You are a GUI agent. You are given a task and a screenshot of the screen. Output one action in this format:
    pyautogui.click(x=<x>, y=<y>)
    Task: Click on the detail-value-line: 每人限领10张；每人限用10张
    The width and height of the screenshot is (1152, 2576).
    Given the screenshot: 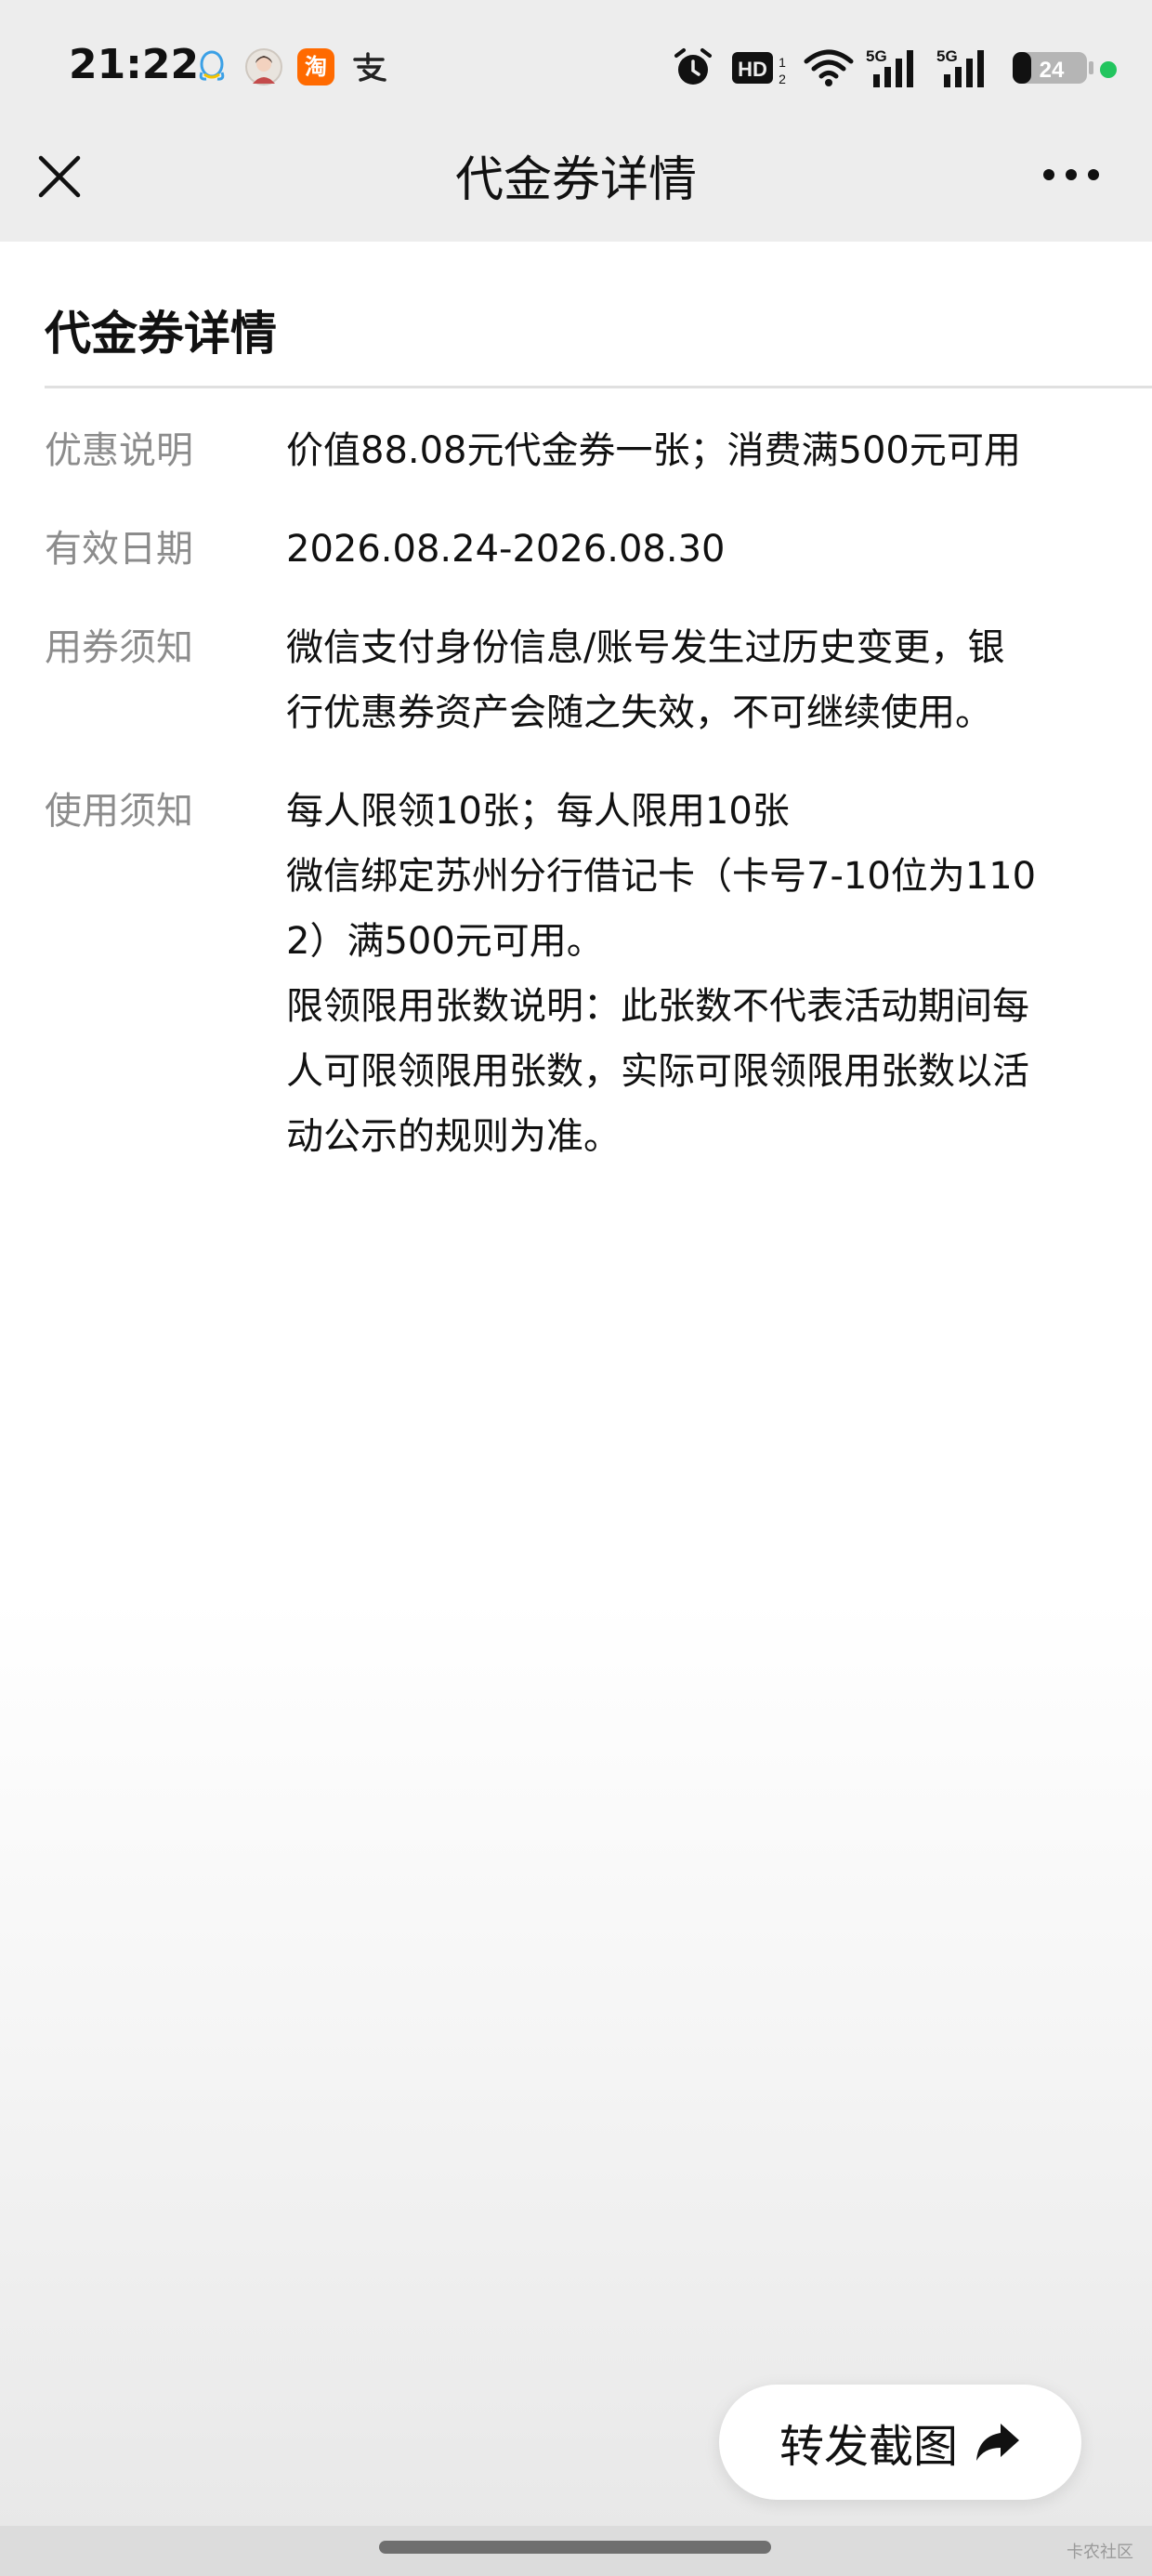 What is the action you would take?
    pyautogui.click(x=538, y=811)
    